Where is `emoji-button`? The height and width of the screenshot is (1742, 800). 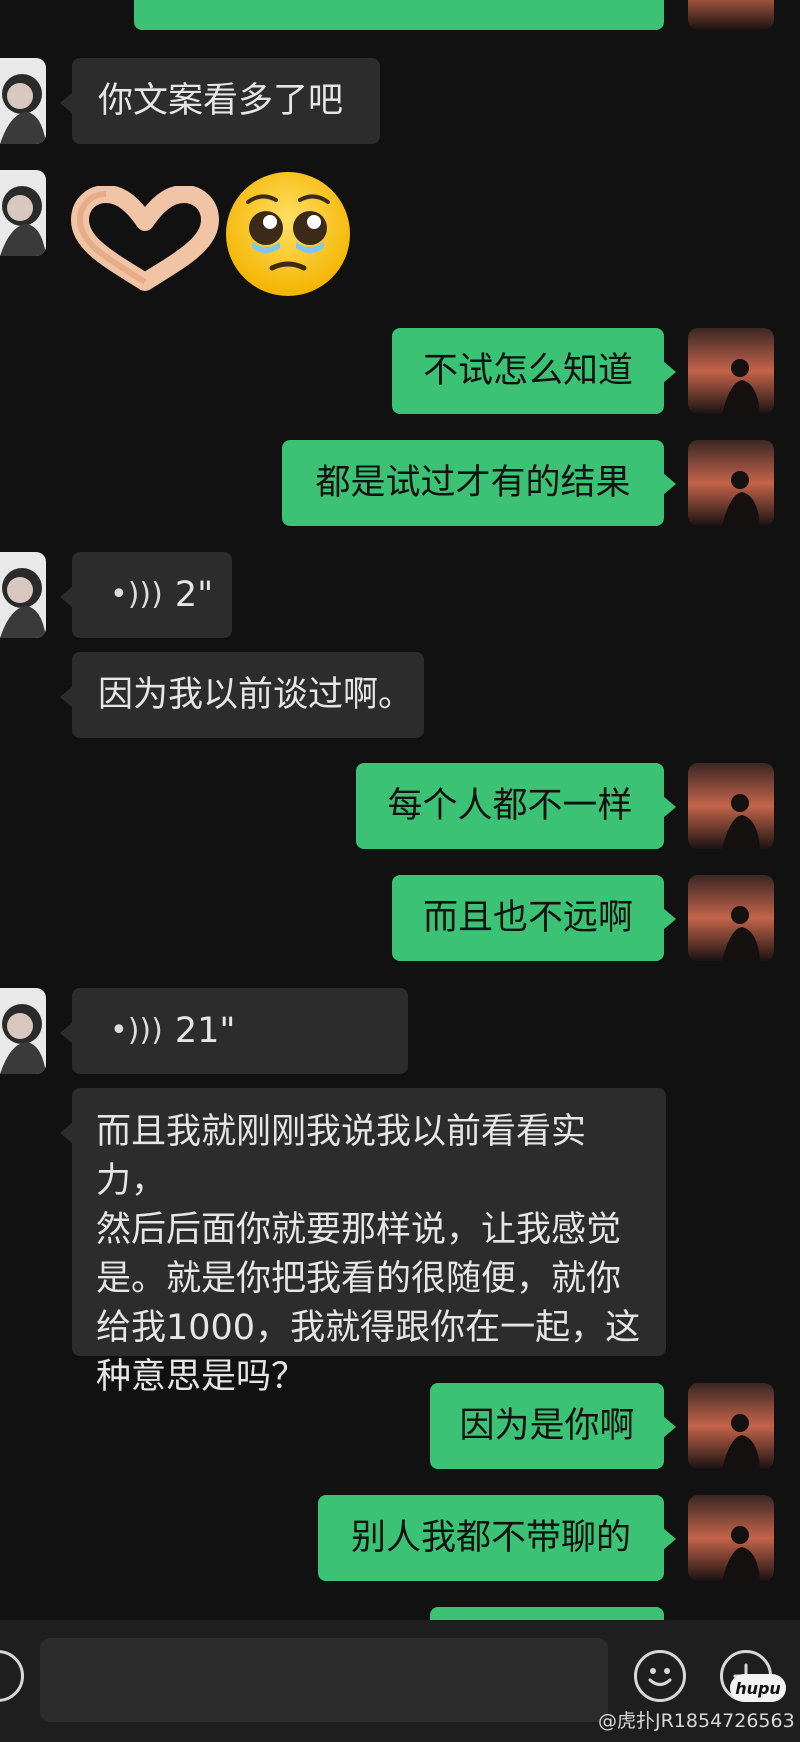 emoji-button is located at coordinates (660, 1676).